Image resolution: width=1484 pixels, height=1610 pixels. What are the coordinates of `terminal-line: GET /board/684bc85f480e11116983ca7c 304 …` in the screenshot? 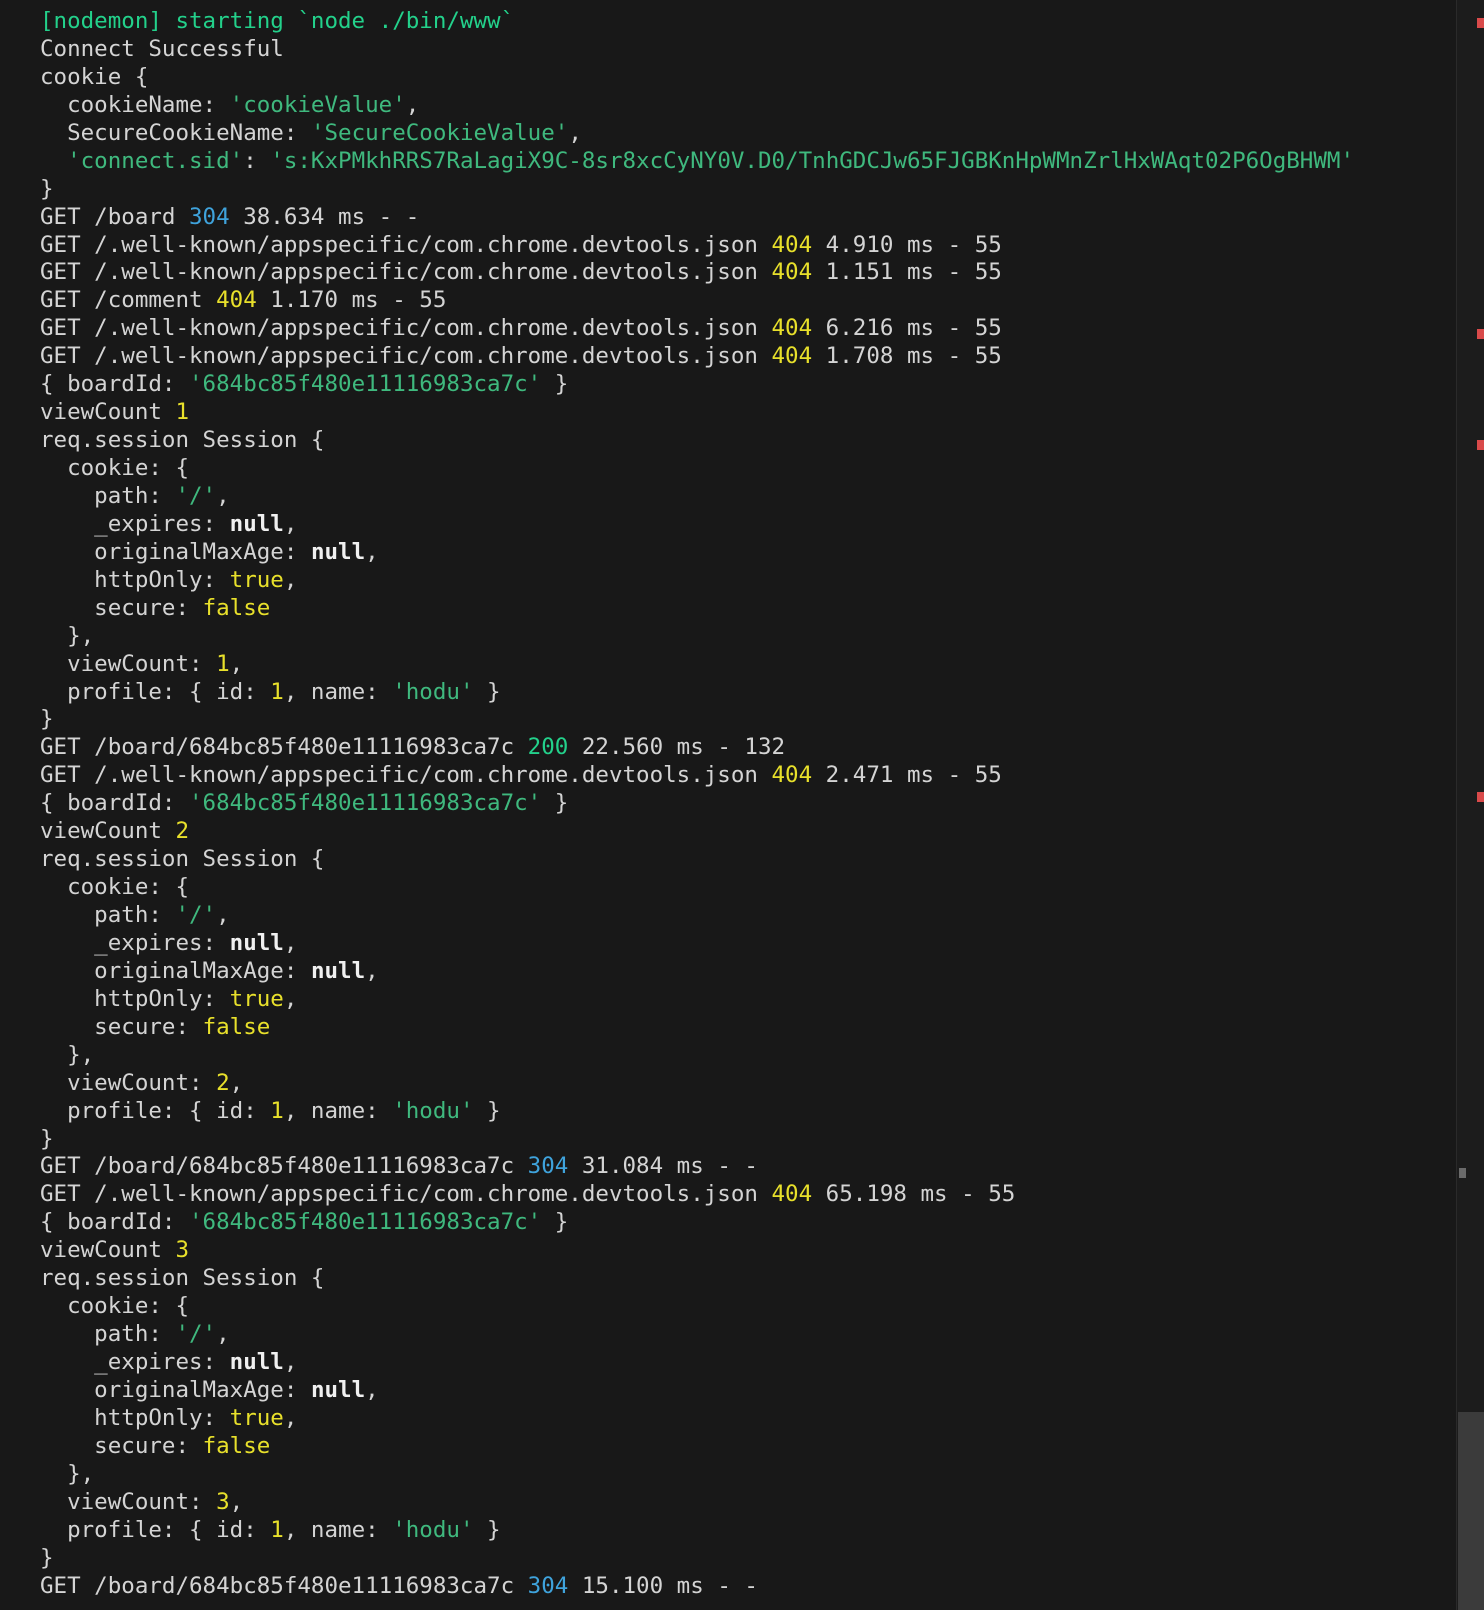 It's located at (697, 1167).